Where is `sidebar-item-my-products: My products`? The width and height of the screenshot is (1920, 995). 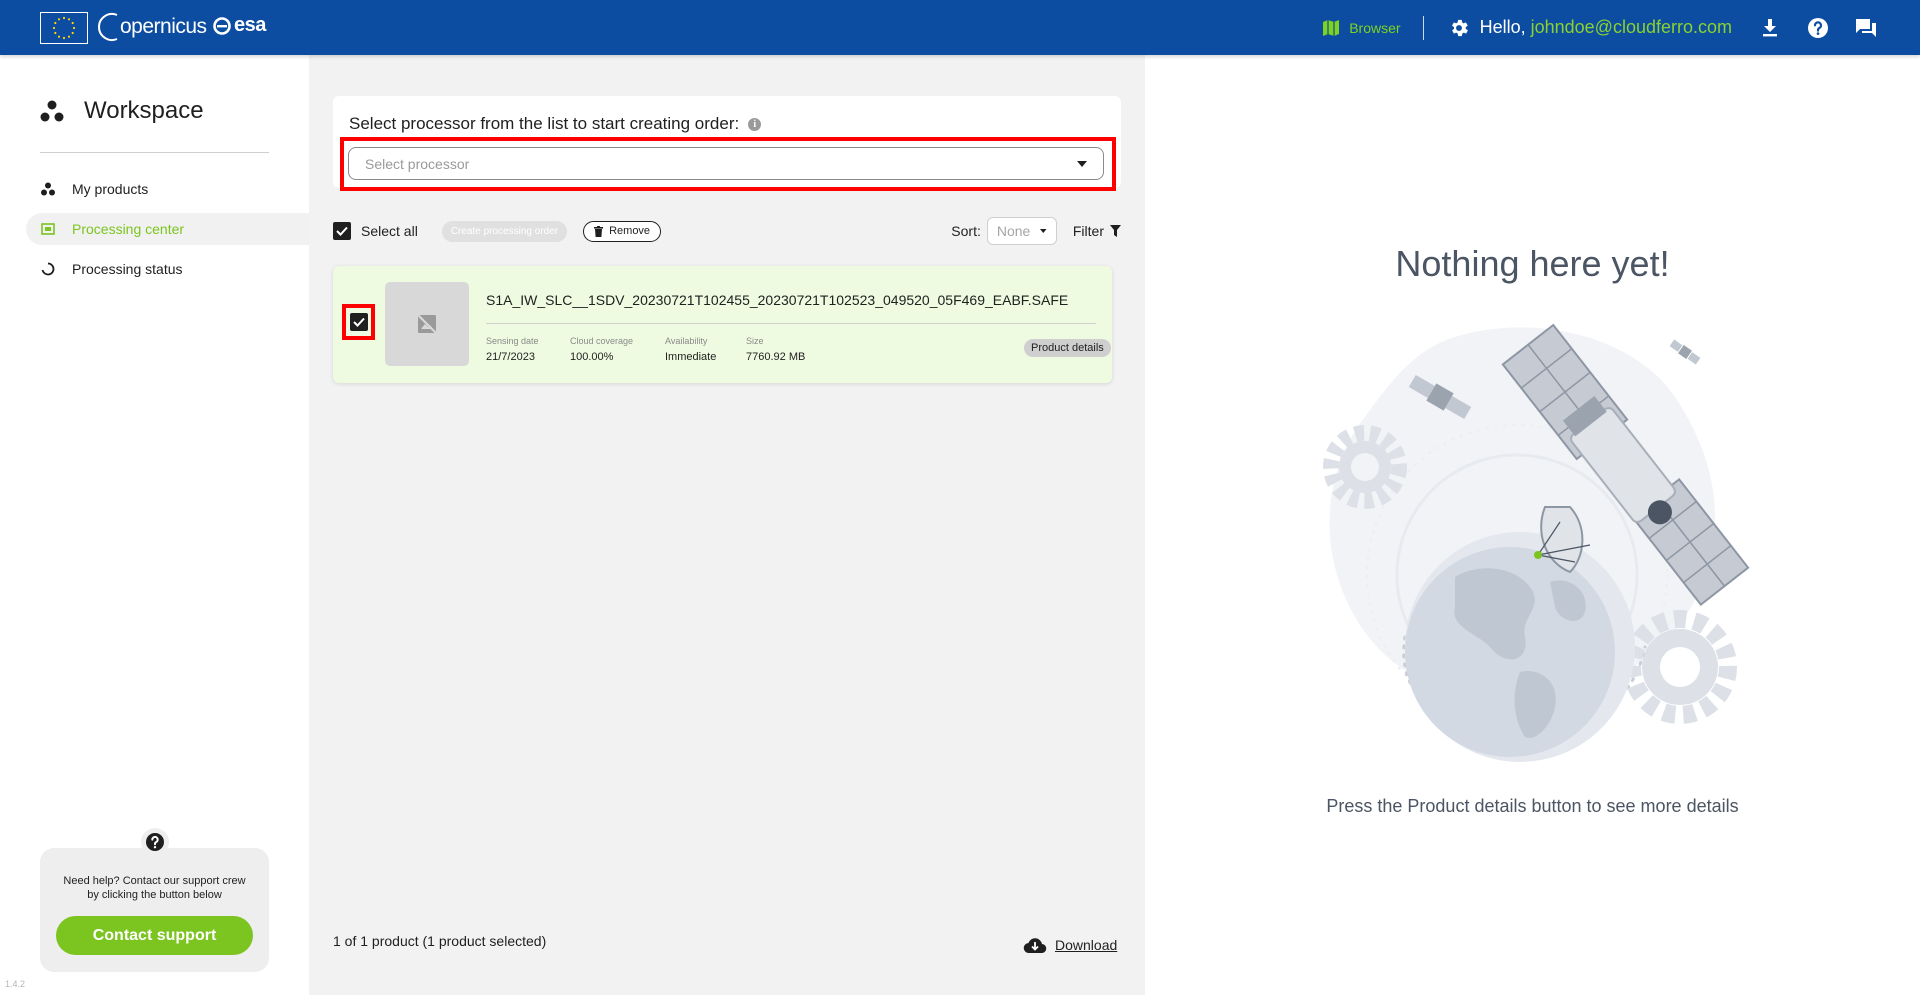
sidebar-item-my-products: My products is located at coordinates (167, 189).